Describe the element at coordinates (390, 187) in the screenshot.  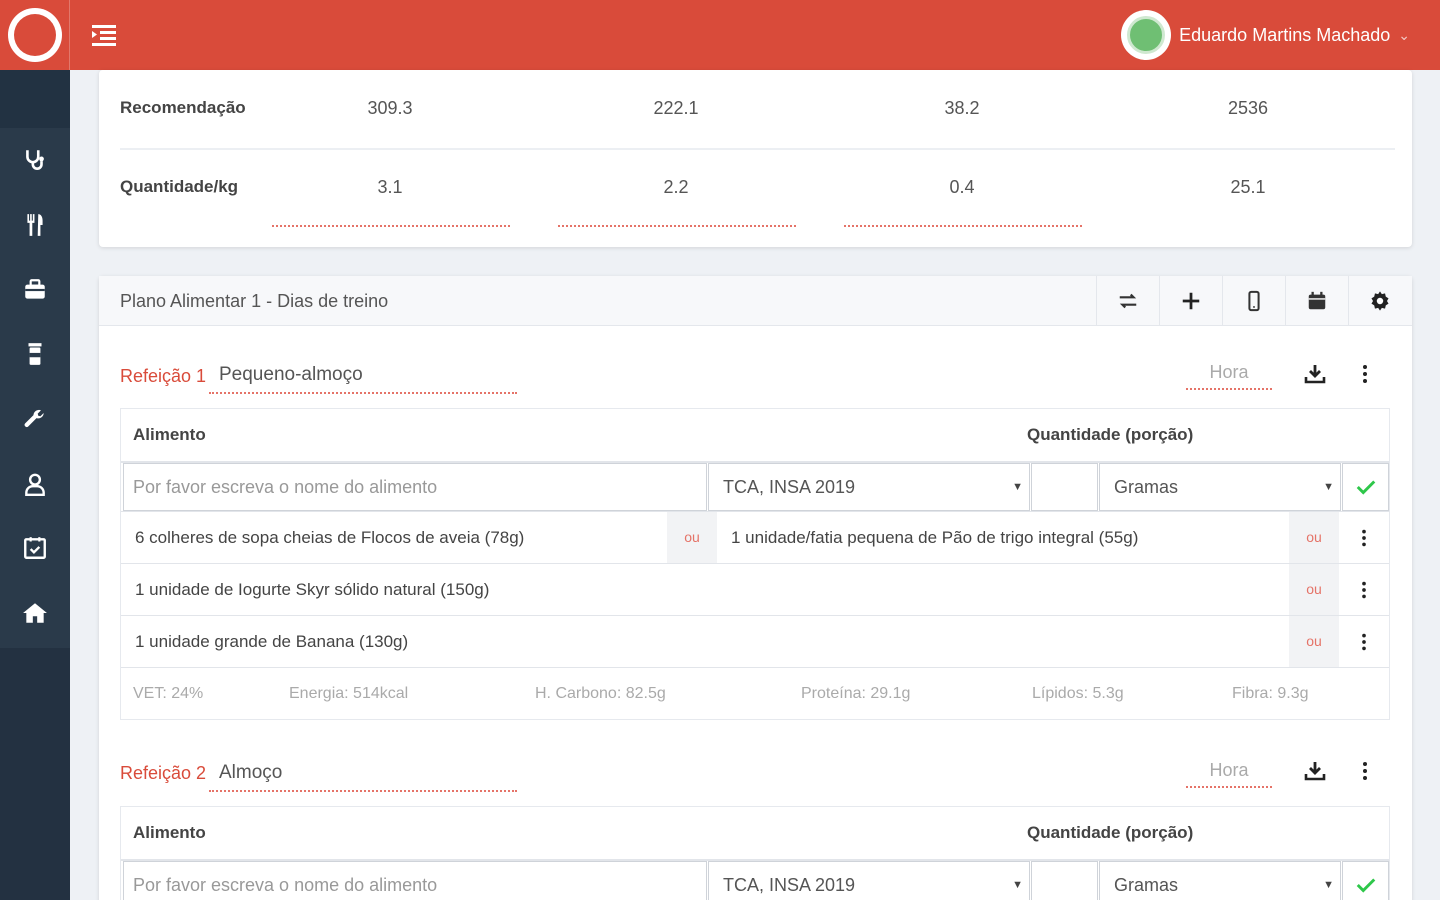
I see `carbs-per-kg-input: 3.1` at that location.